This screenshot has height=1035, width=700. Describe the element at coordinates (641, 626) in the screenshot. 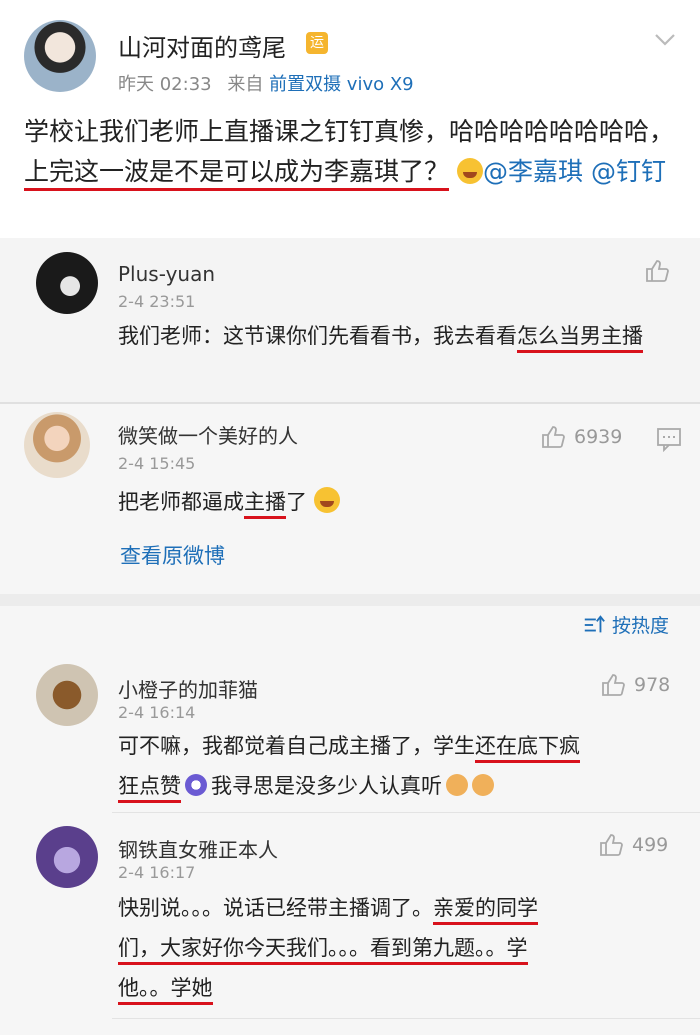

I see `sort-label: 按热度` at that location.